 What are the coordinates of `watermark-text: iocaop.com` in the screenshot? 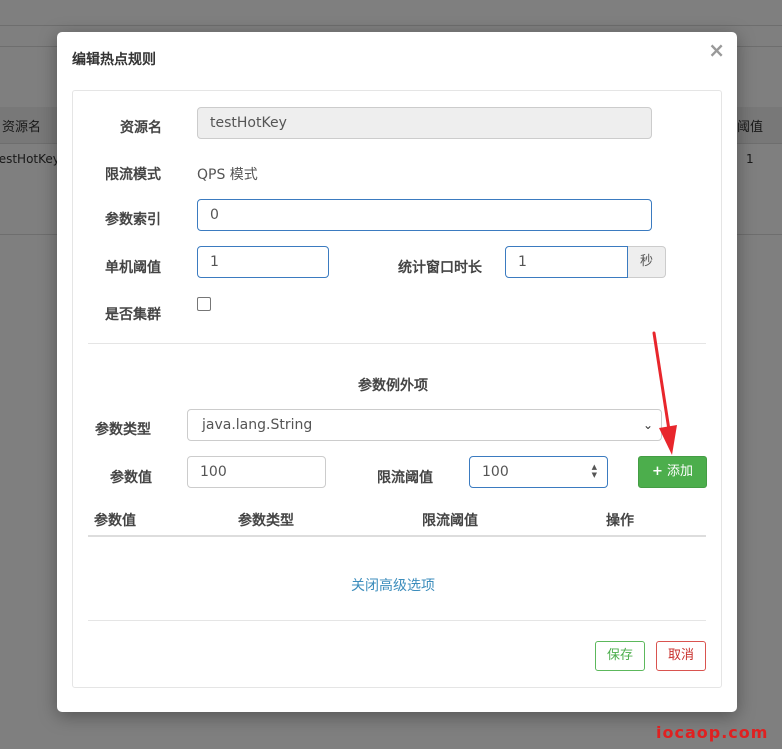 It's located at (712, 732).